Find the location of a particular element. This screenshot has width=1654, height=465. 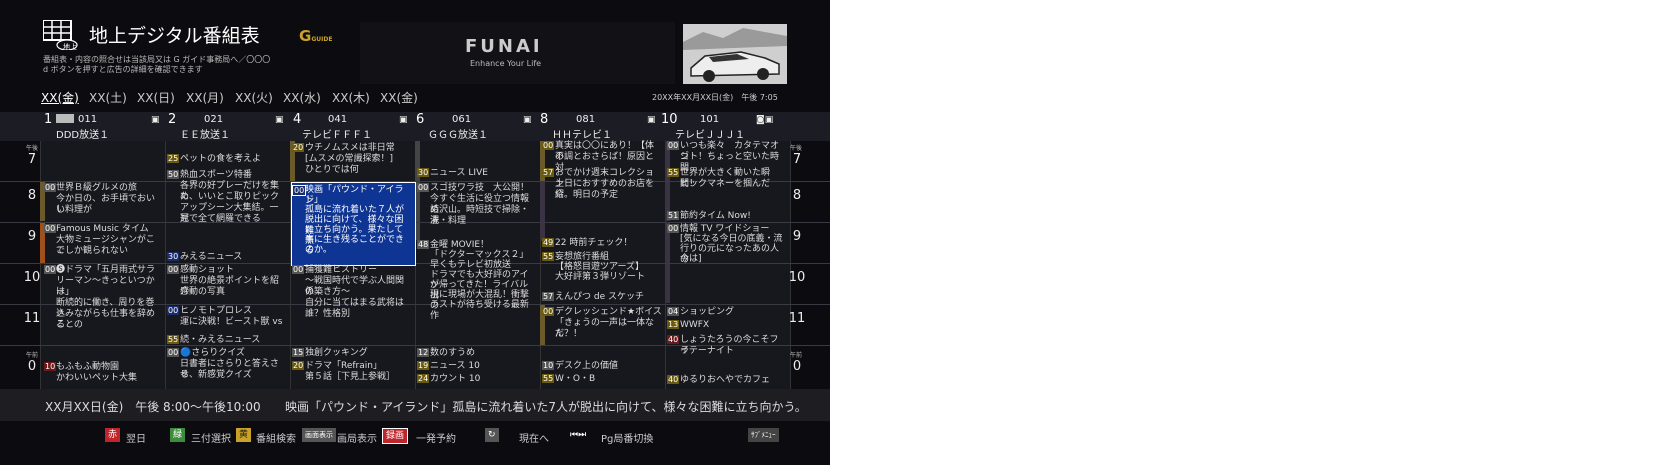

hour-label-right: 11 is located at coordinates (797, 318).